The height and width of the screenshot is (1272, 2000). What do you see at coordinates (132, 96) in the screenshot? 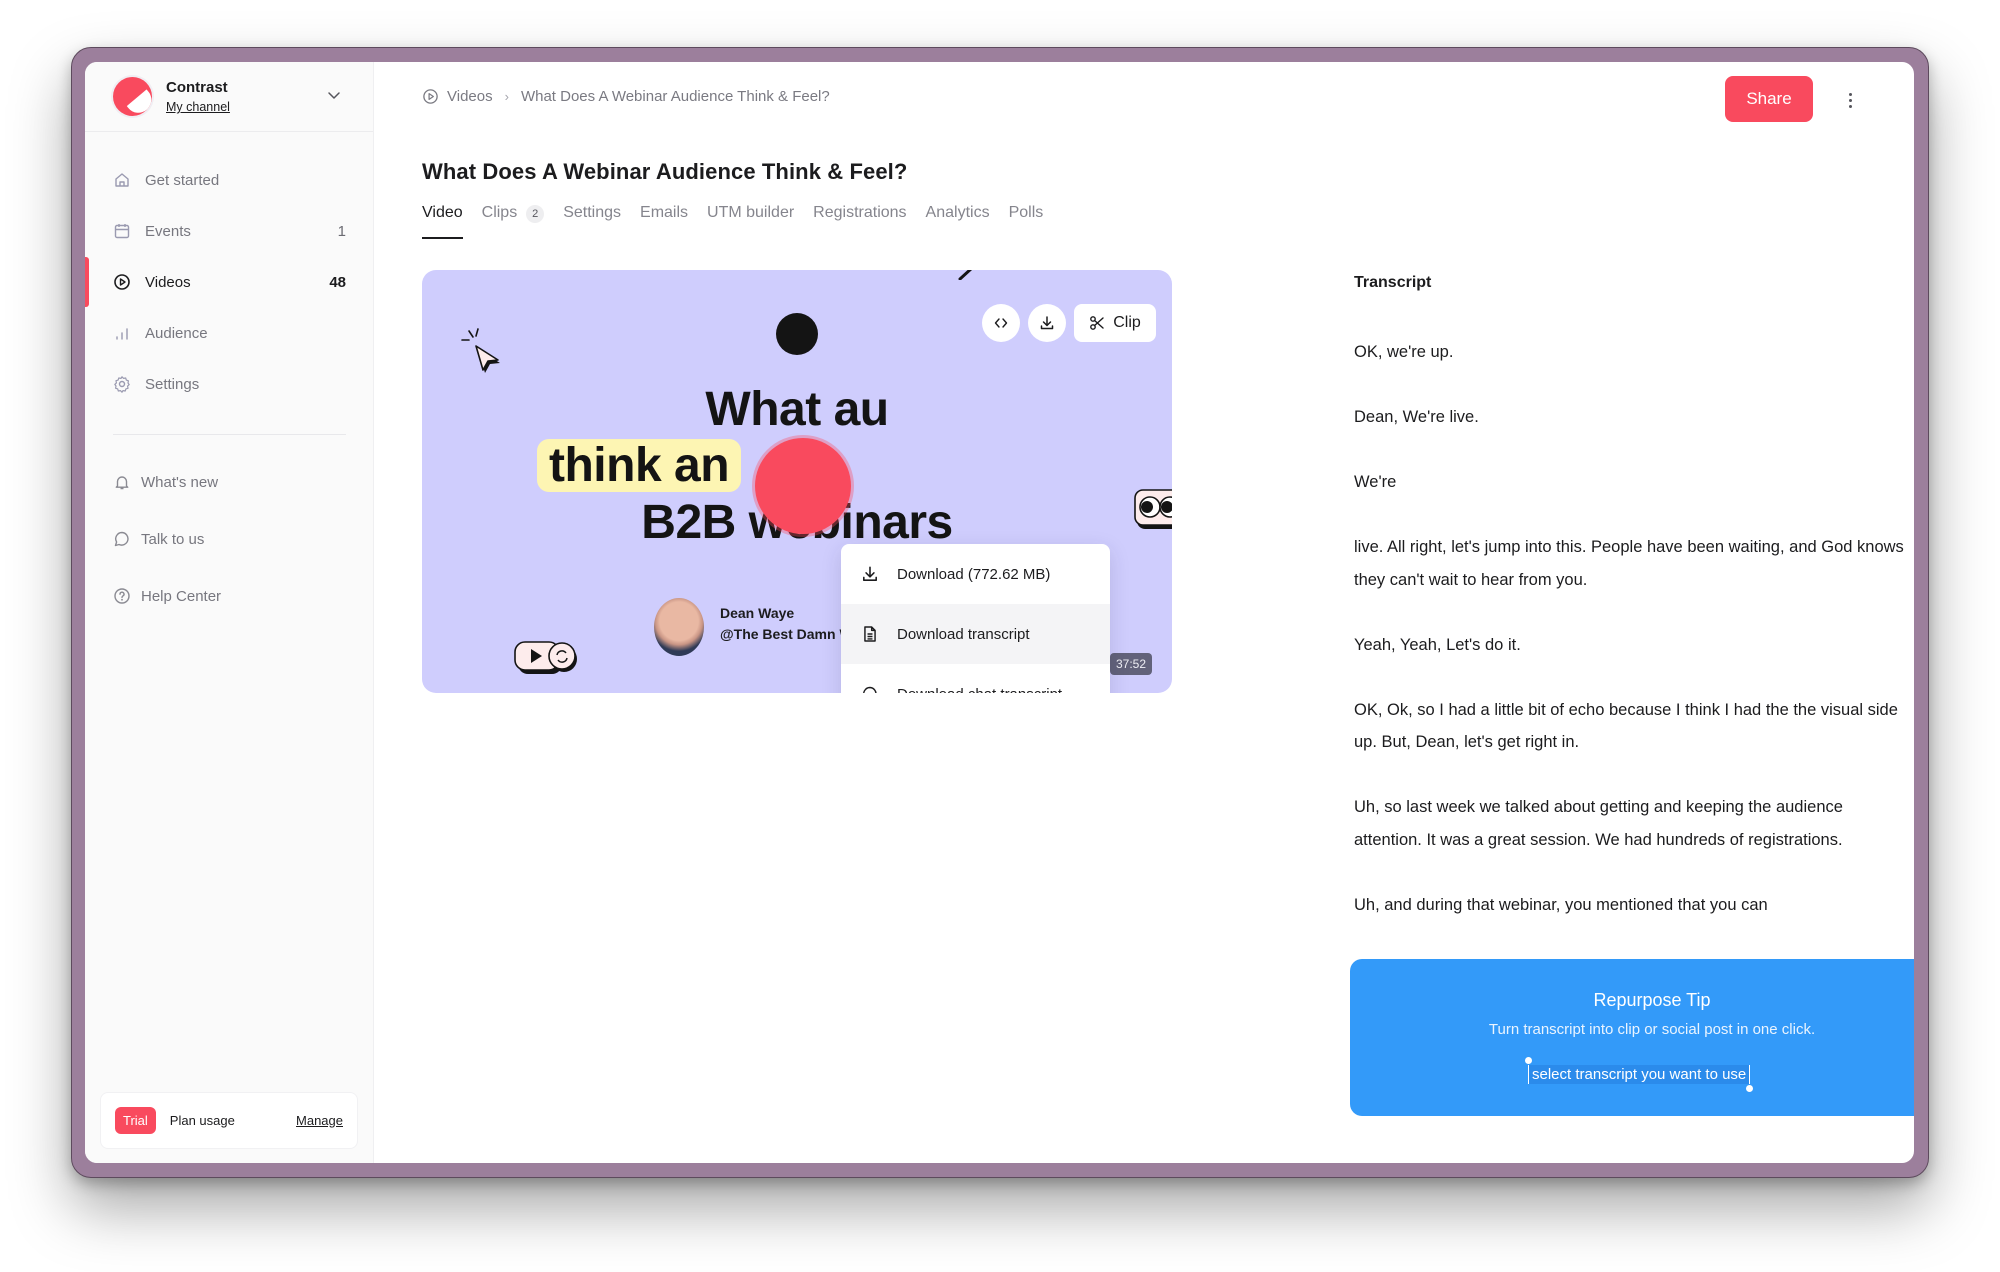
I see `workspace-logo` at bounding box center [132, 96].